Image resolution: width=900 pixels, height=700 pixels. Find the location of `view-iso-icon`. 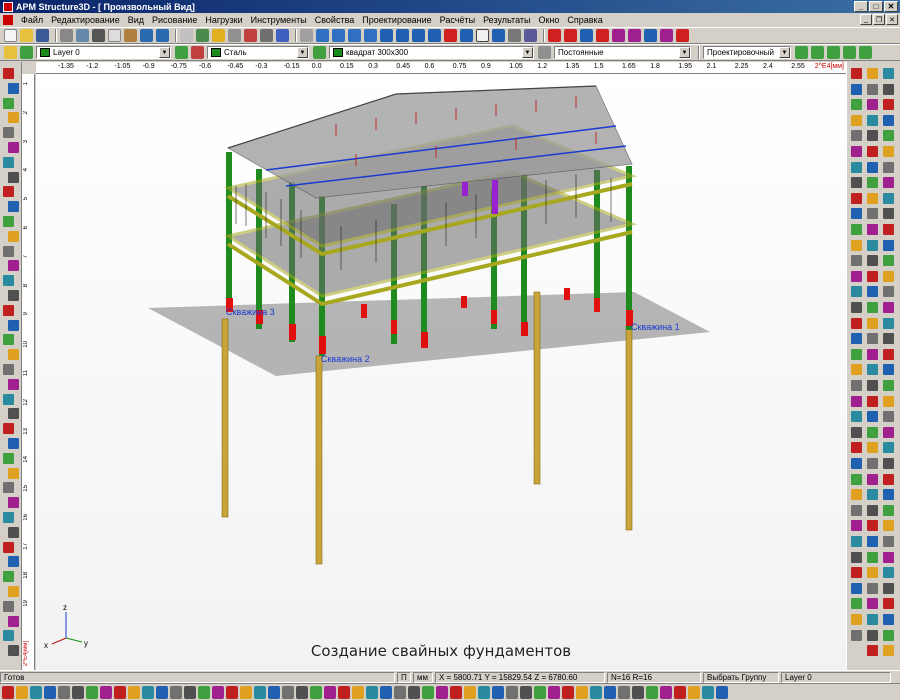

view-iso-icon is located at coordinates (370, 35).